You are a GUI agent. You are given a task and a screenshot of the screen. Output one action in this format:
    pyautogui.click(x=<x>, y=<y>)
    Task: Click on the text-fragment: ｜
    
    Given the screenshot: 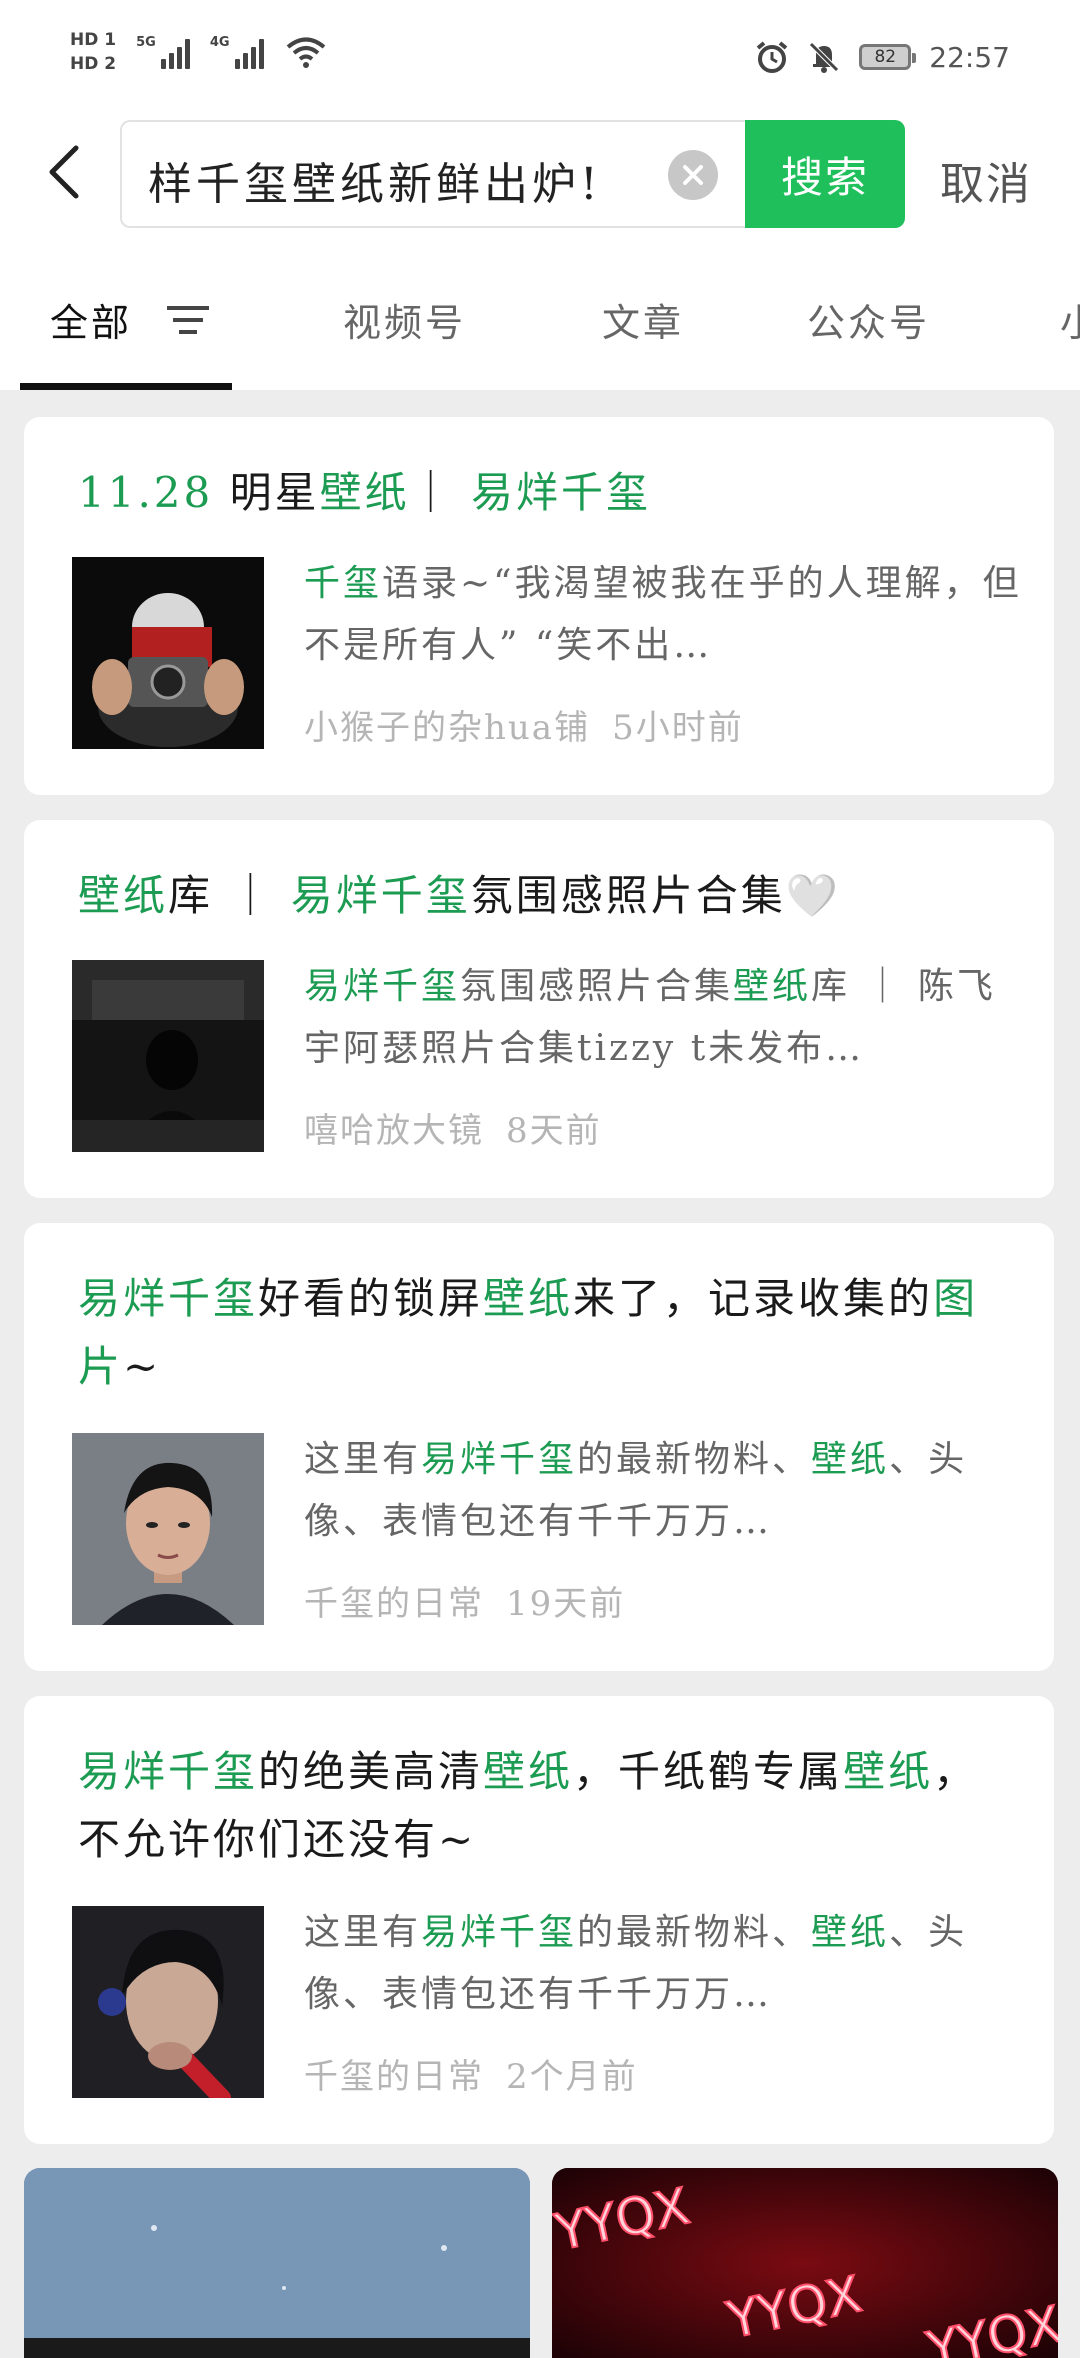 What is the action you would take?
    pyautogui.click(x=440, y=492)
    